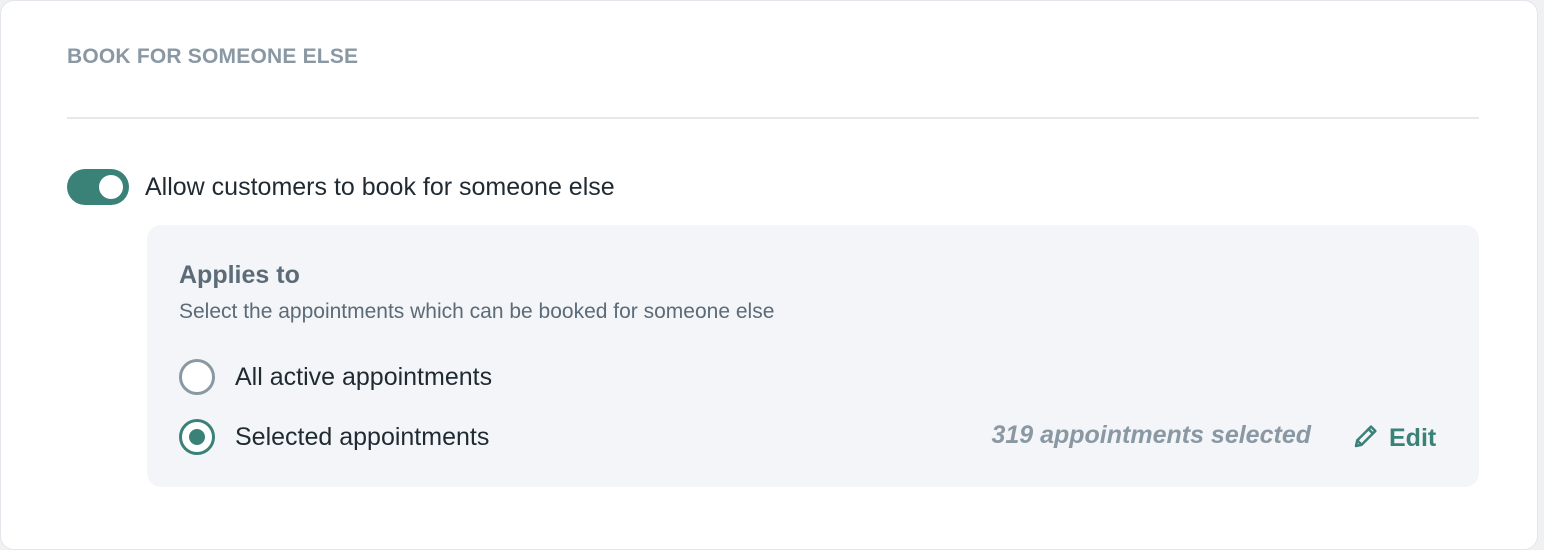 The width and height of the screenshot is (1544, 550). I want to click on edit-button: Edit, so click(1393, 438).